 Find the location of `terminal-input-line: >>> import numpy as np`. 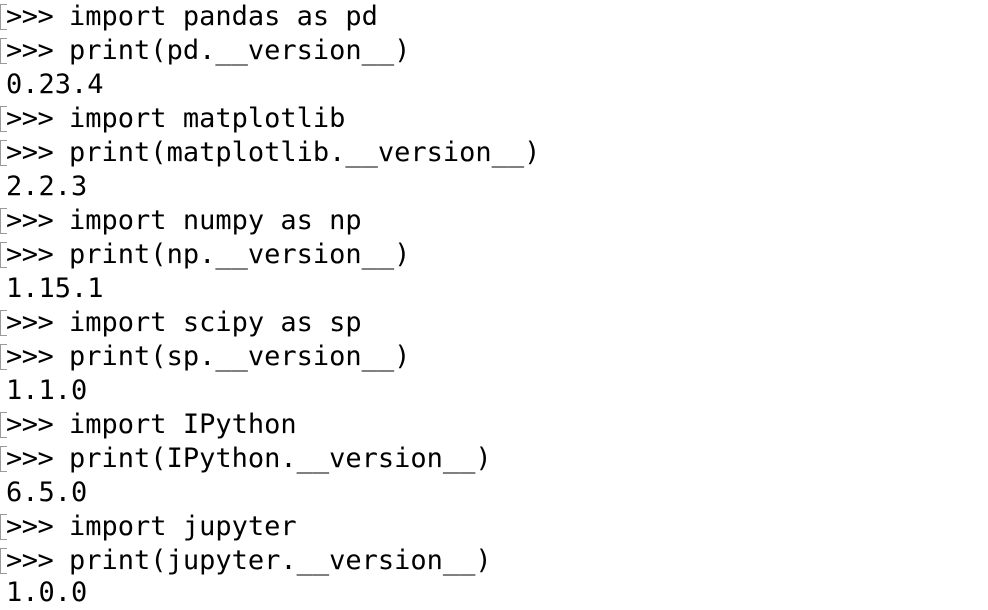

terminal-input-line: >>> import numpy as np is located at coordinates (181, 221).